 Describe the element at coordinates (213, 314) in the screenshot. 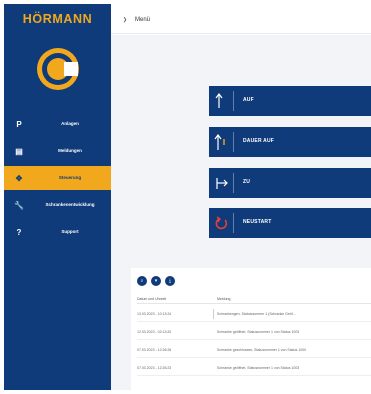

I see `row-divider` at that location.